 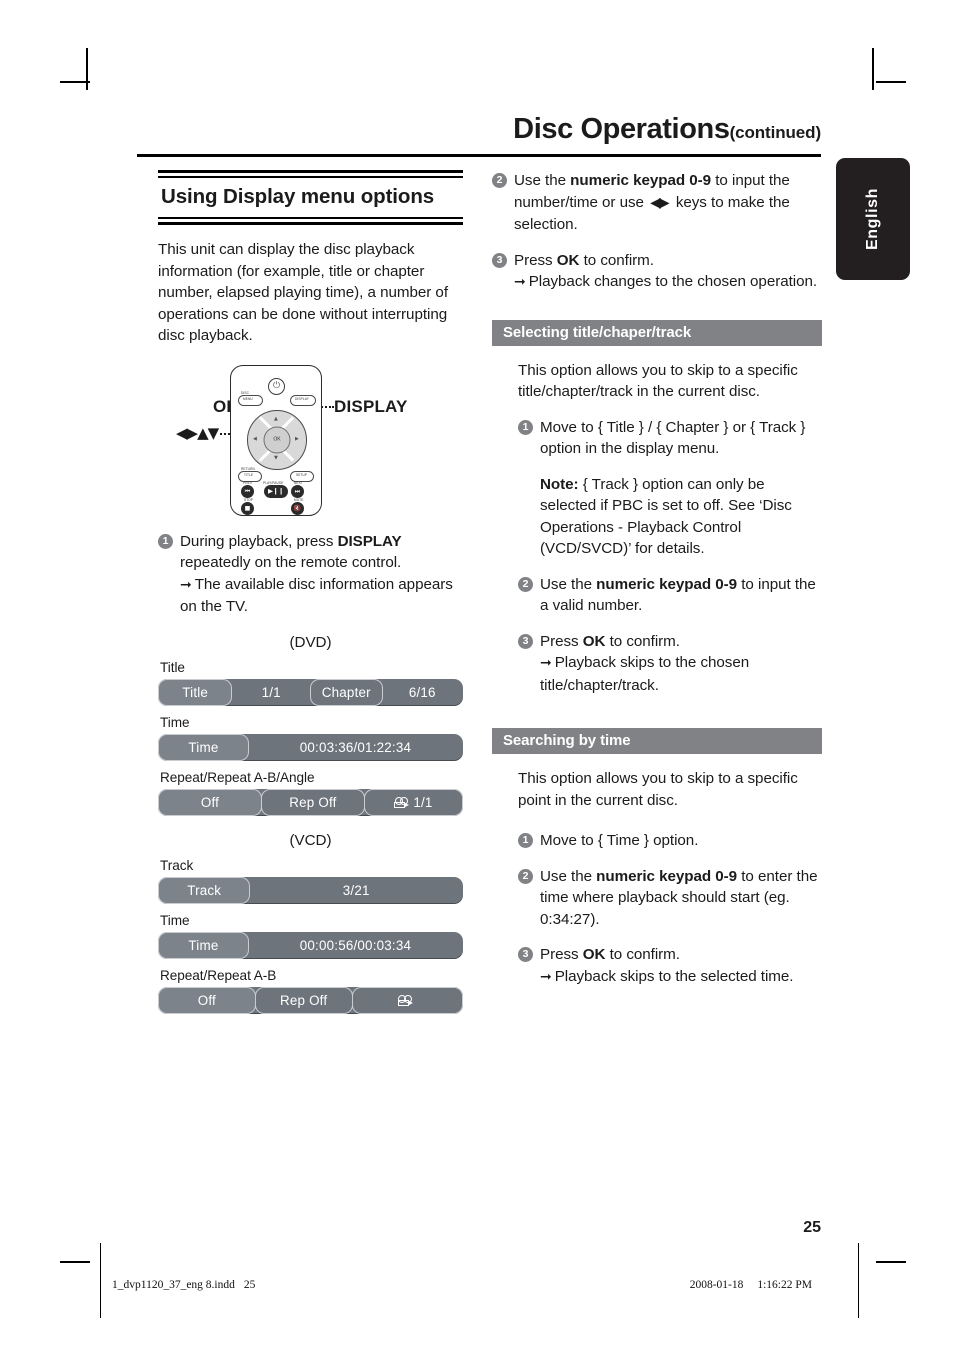 What do you see at coordinates (371, 406) in the screenshot?
I see `callout-display-label: DISPLAY` at bounding box center [371, 406].